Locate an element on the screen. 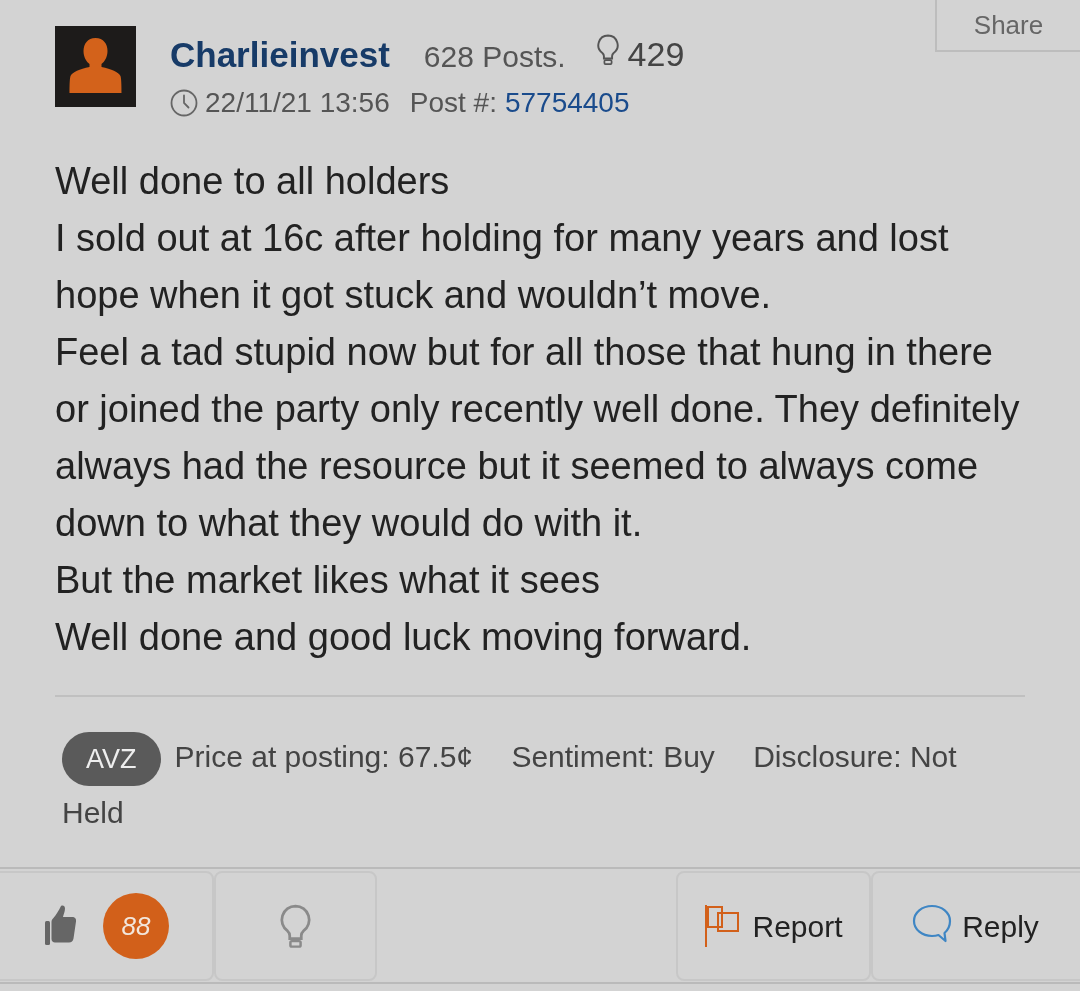 The image size is (1080, 991). disclosure-text: Disclosure: Not is located at coordinates (855, 756).